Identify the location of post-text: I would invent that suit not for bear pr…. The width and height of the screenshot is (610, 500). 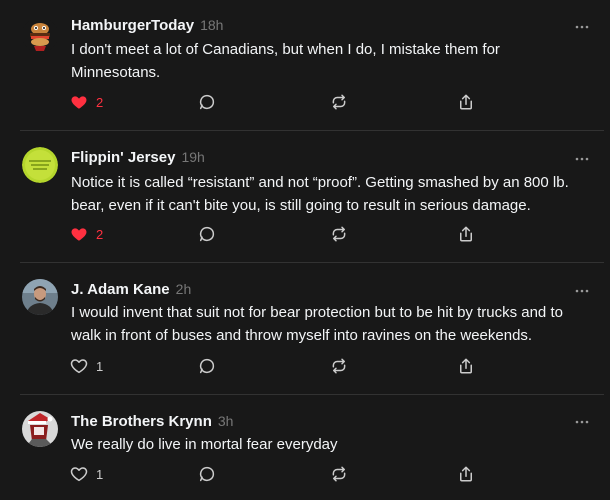
(317, 324).